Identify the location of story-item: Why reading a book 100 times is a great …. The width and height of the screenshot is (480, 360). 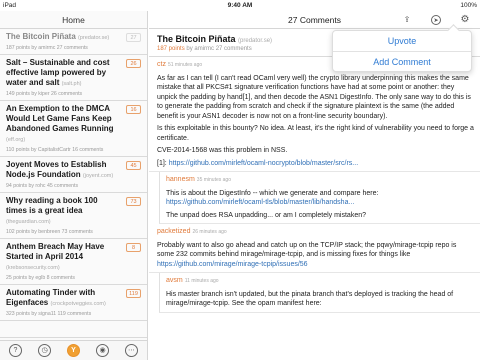
(73, 216).